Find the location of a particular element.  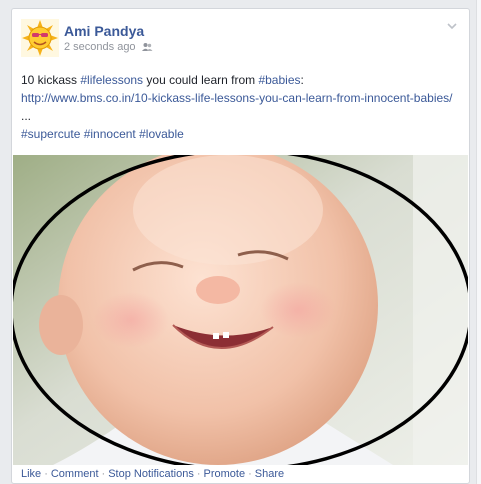

hashtag-supercute-link: #supercute is located at coordinates (50, 134).